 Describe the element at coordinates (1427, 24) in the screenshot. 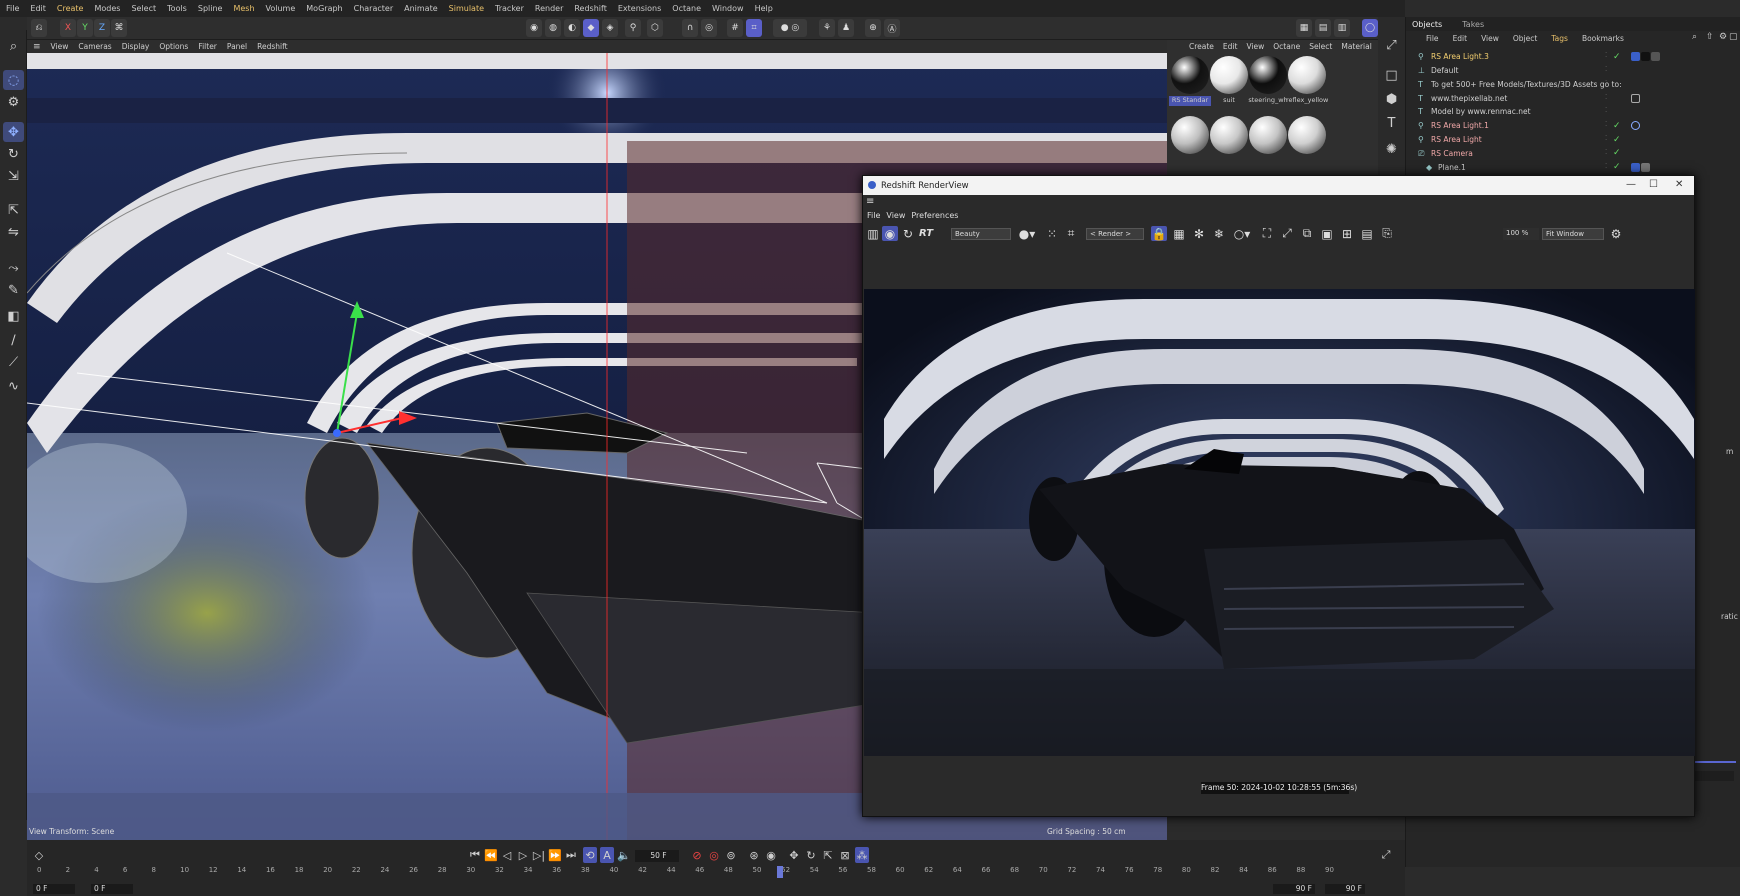

I see `tab-objects: Objects` at that location.